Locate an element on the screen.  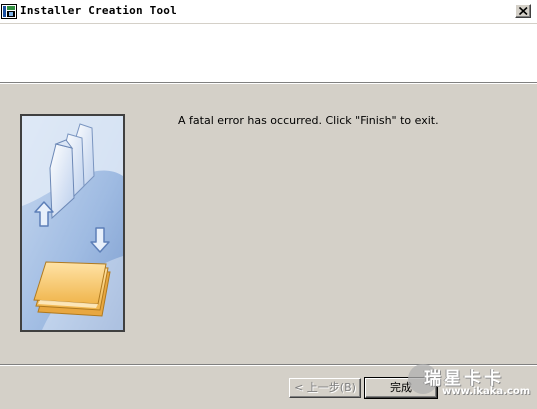
dialog-header is located at coordinates (268, 53).